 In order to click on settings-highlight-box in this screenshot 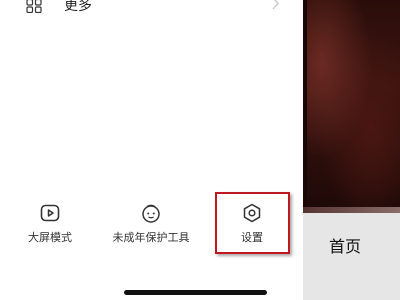, I will do `click(252, 223)`.